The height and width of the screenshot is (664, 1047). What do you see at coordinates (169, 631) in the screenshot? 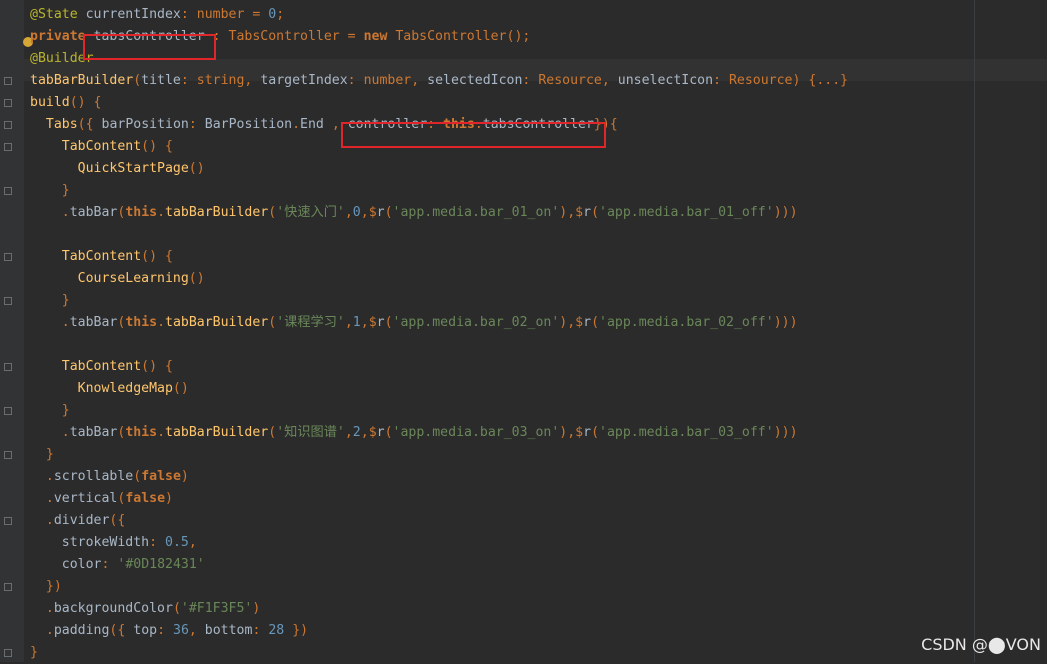
I see `code-line: .padding({ top: 36, bottom: 28 })` at bounding box center [169, 631].